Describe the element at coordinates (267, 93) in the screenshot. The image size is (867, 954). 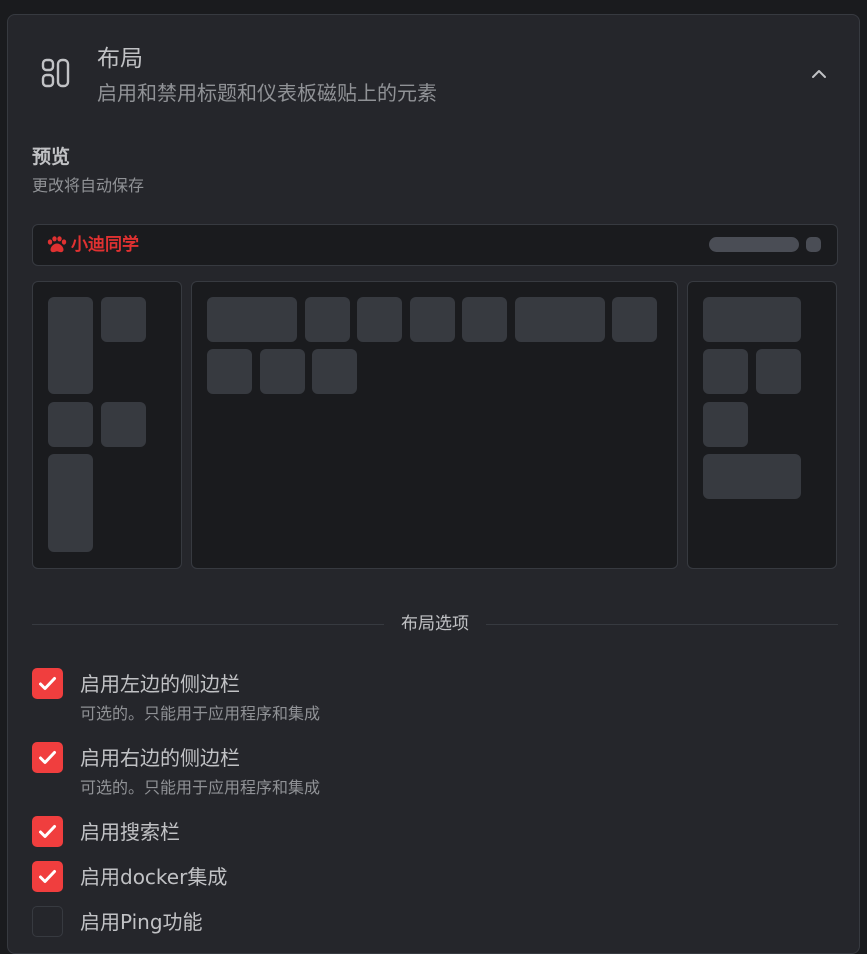
I see `section-subtitle: 启用和禁用标题和仪表板磁贴上的元素` at that location.